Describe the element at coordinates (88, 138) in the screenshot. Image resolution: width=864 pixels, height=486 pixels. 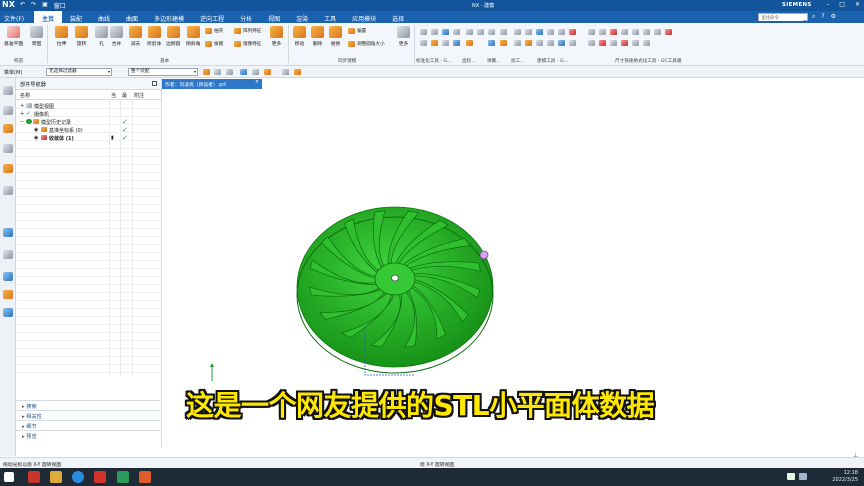
I see `tree-node-convergent-body: ◉ 收敛体 (1) ▮ ✓` at that location.